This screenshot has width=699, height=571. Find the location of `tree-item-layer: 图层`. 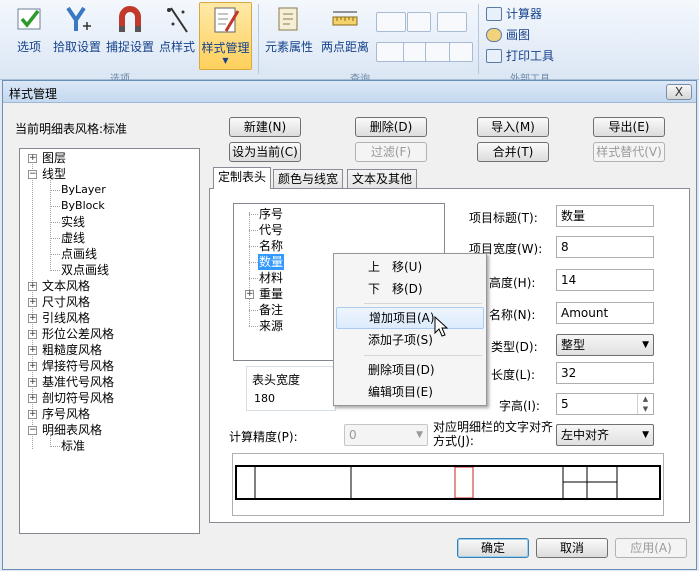

tree-item-layer: 图层 is located at coordinates (54, 158).